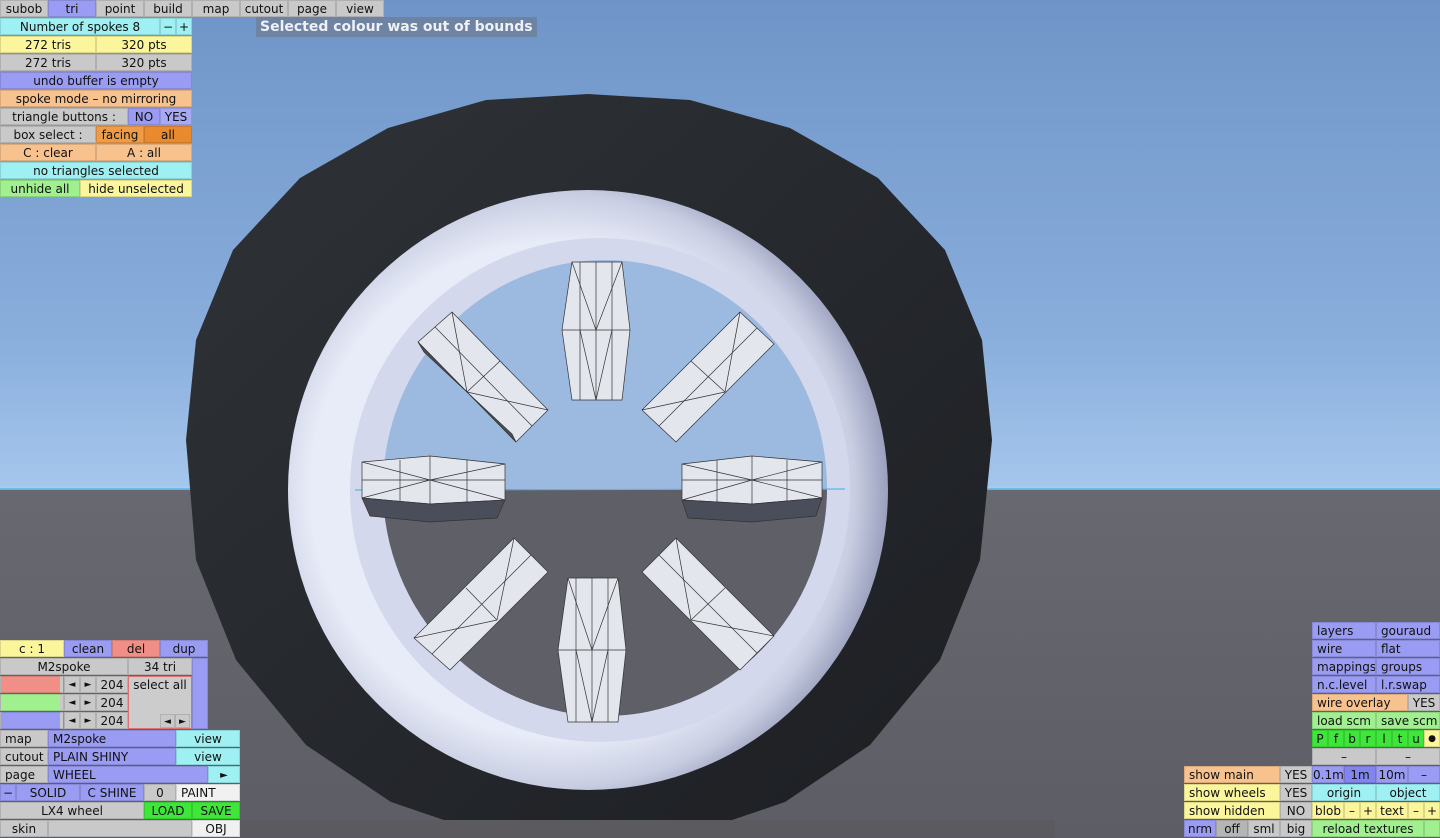  Describe the element at coordinates (48, 792) in the screenshot. I see `solid-button: SOLID` at that location.